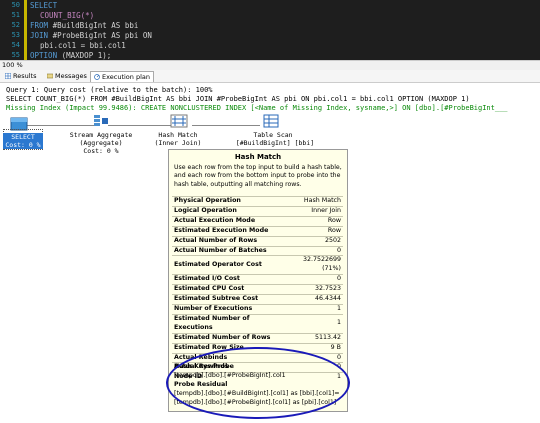  What do you see at coordinates (71, 76) in the screenshot?
I see `tab-label: Messages` at bounding box center [71, 76].